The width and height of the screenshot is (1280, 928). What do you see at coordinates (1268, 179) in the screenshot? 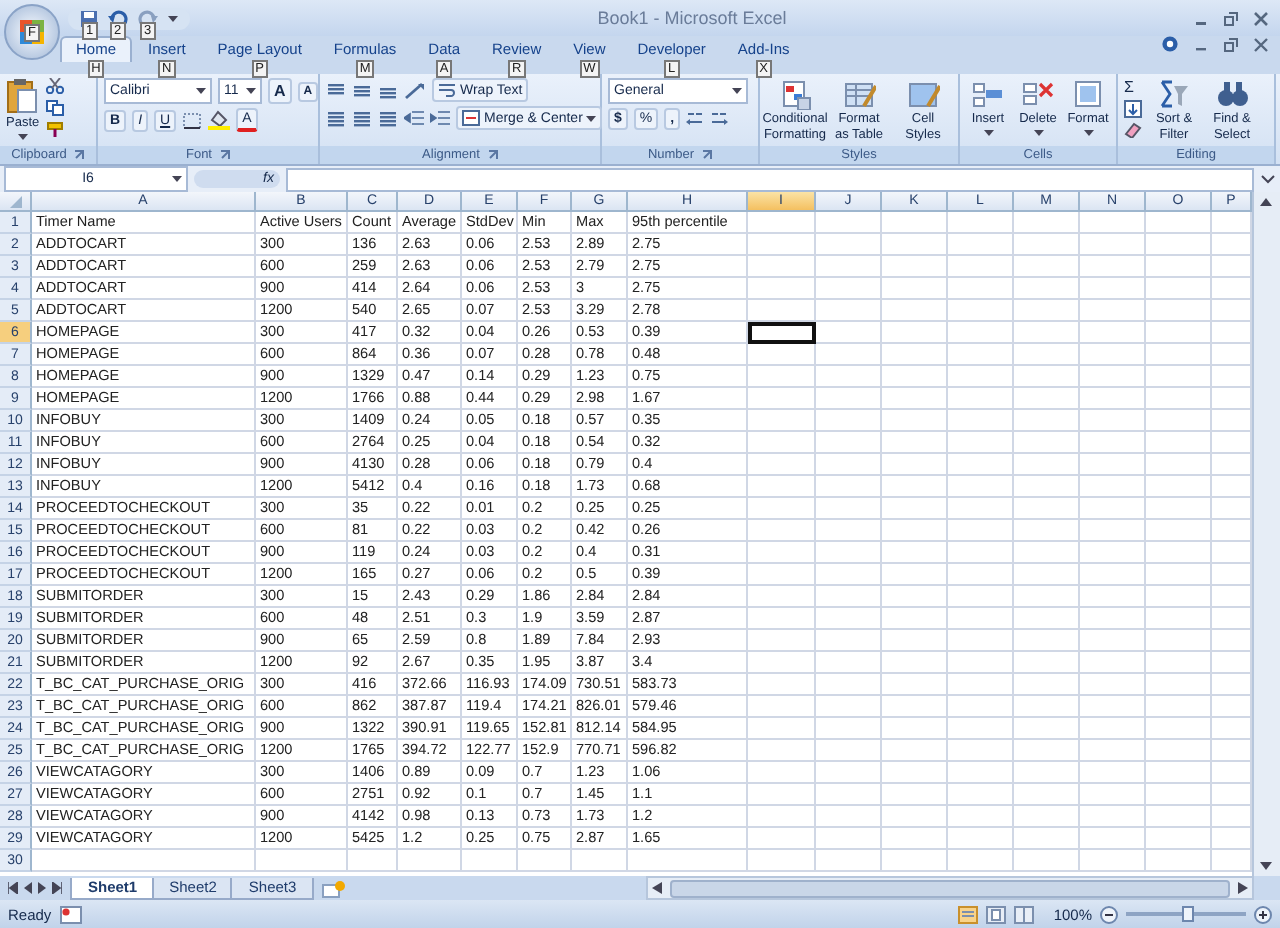
I see `expand-icon` at bounding box center [1268, 179].